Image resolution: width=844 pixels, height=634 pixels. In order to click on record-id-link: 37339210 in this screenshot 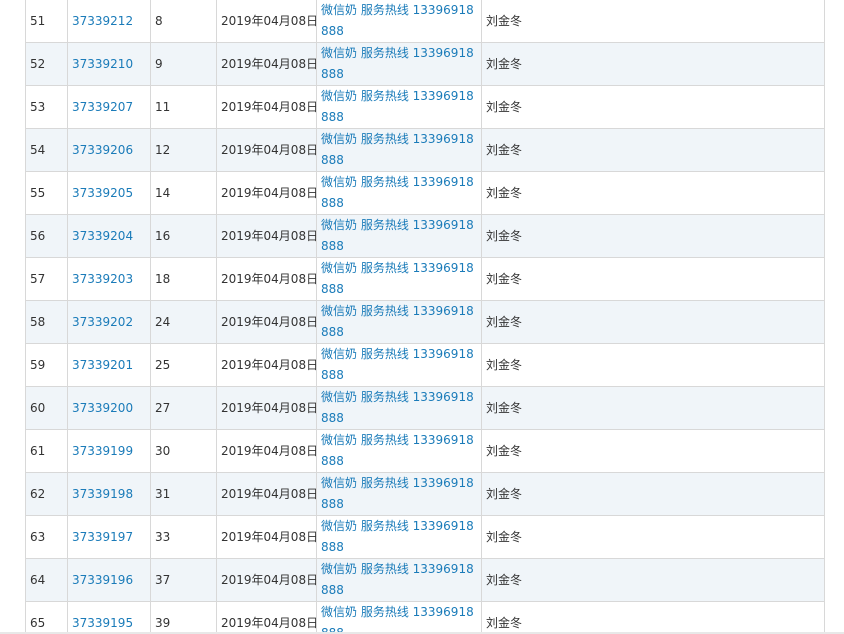, I will do `click(102, 64)`.